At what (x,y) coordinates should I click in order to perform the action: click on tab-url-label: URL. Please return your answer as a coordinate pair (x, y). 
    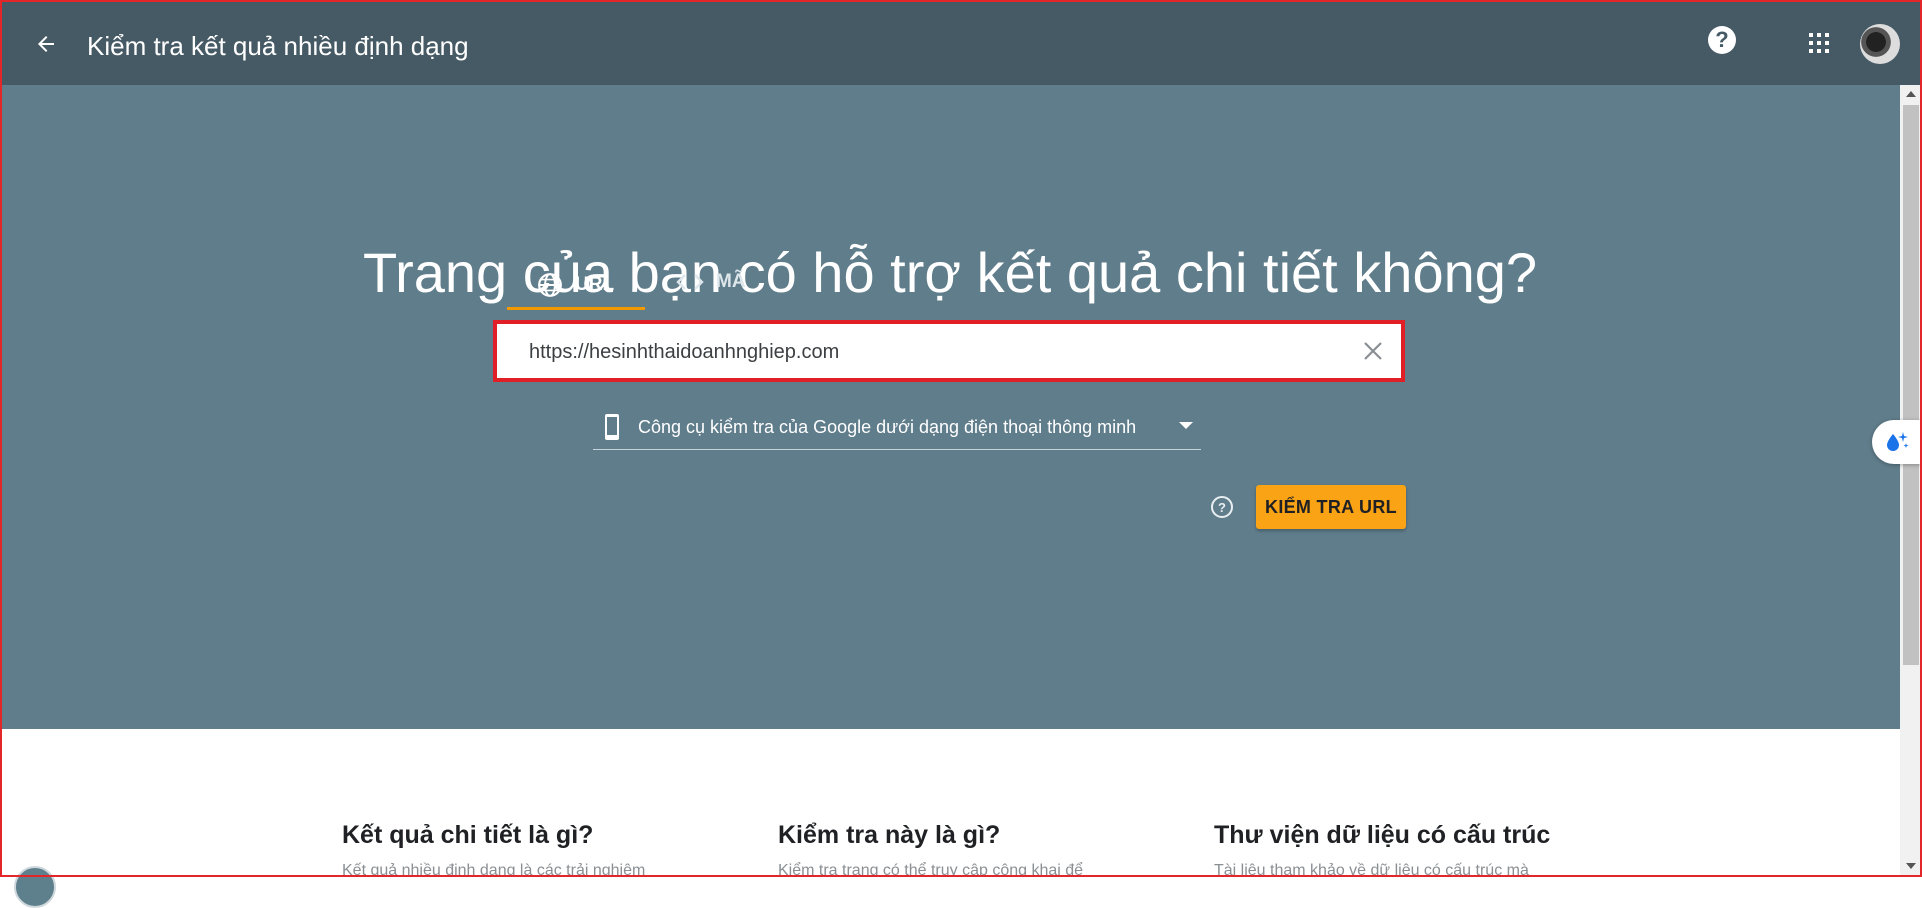
    Looking at the image, I should click on (595, 284).